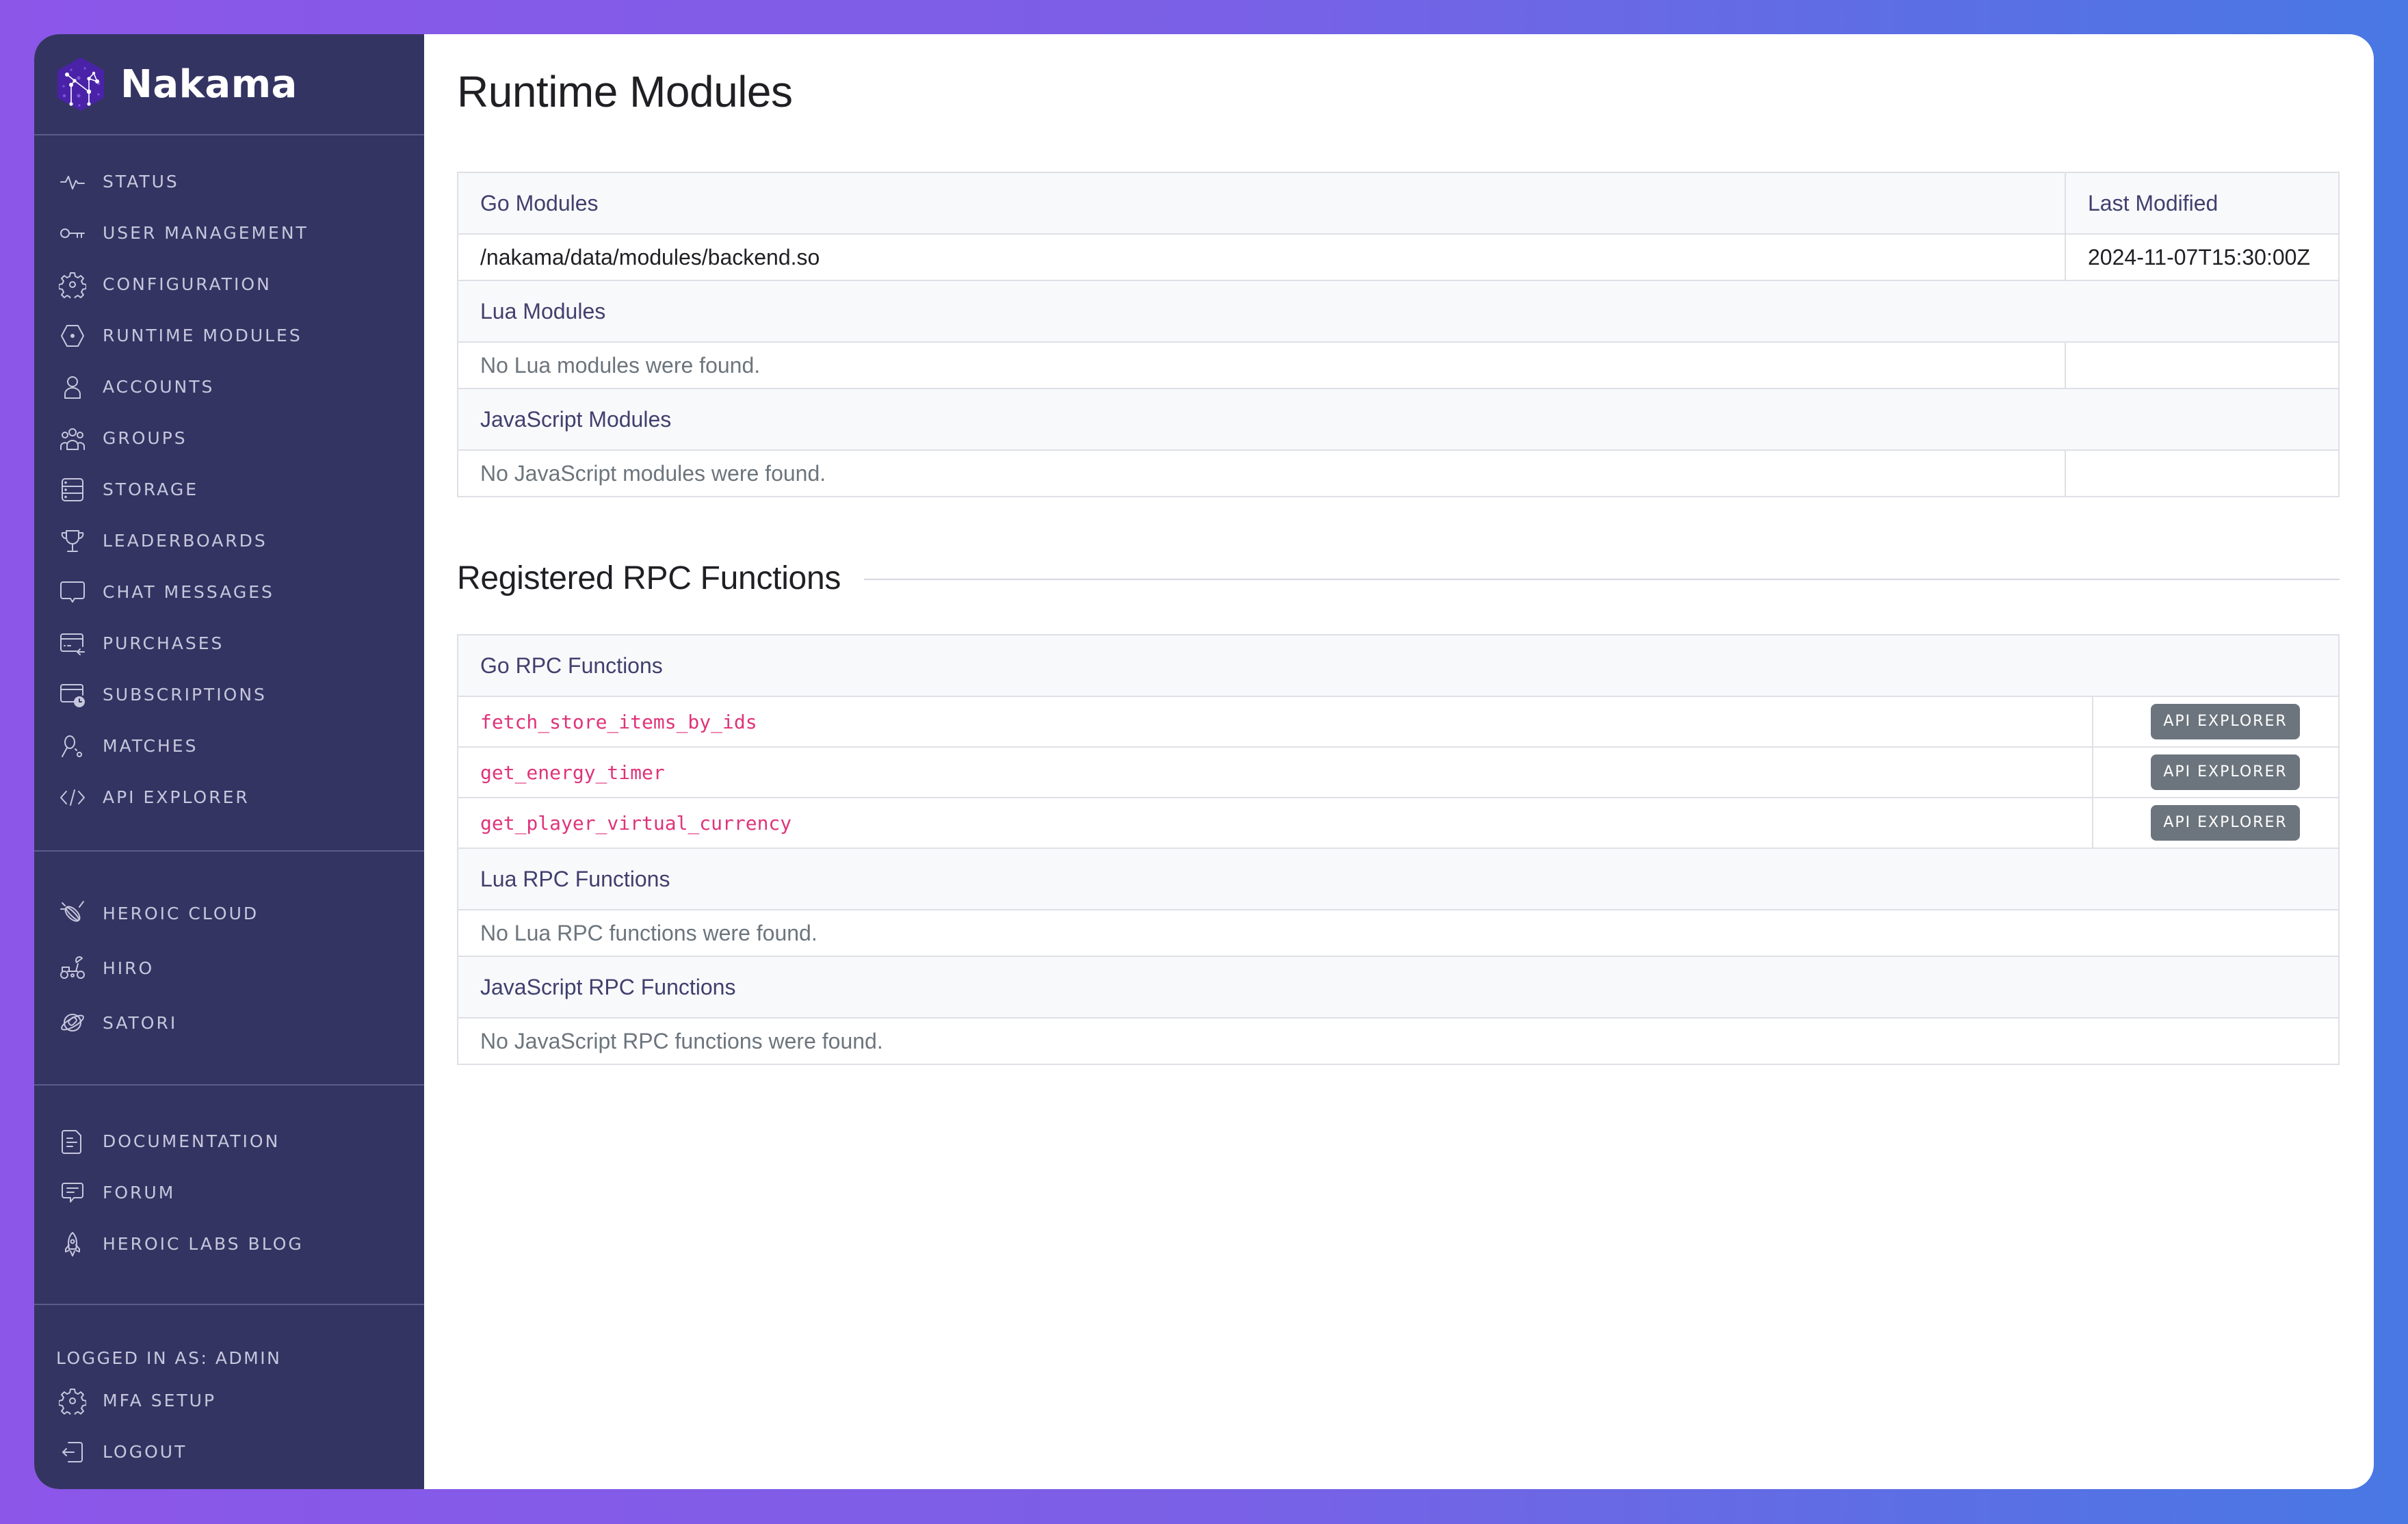 This screenshot has width=2408, height=1524. I want to click on sidebar-item-label: Hiro, so click(129, 968).